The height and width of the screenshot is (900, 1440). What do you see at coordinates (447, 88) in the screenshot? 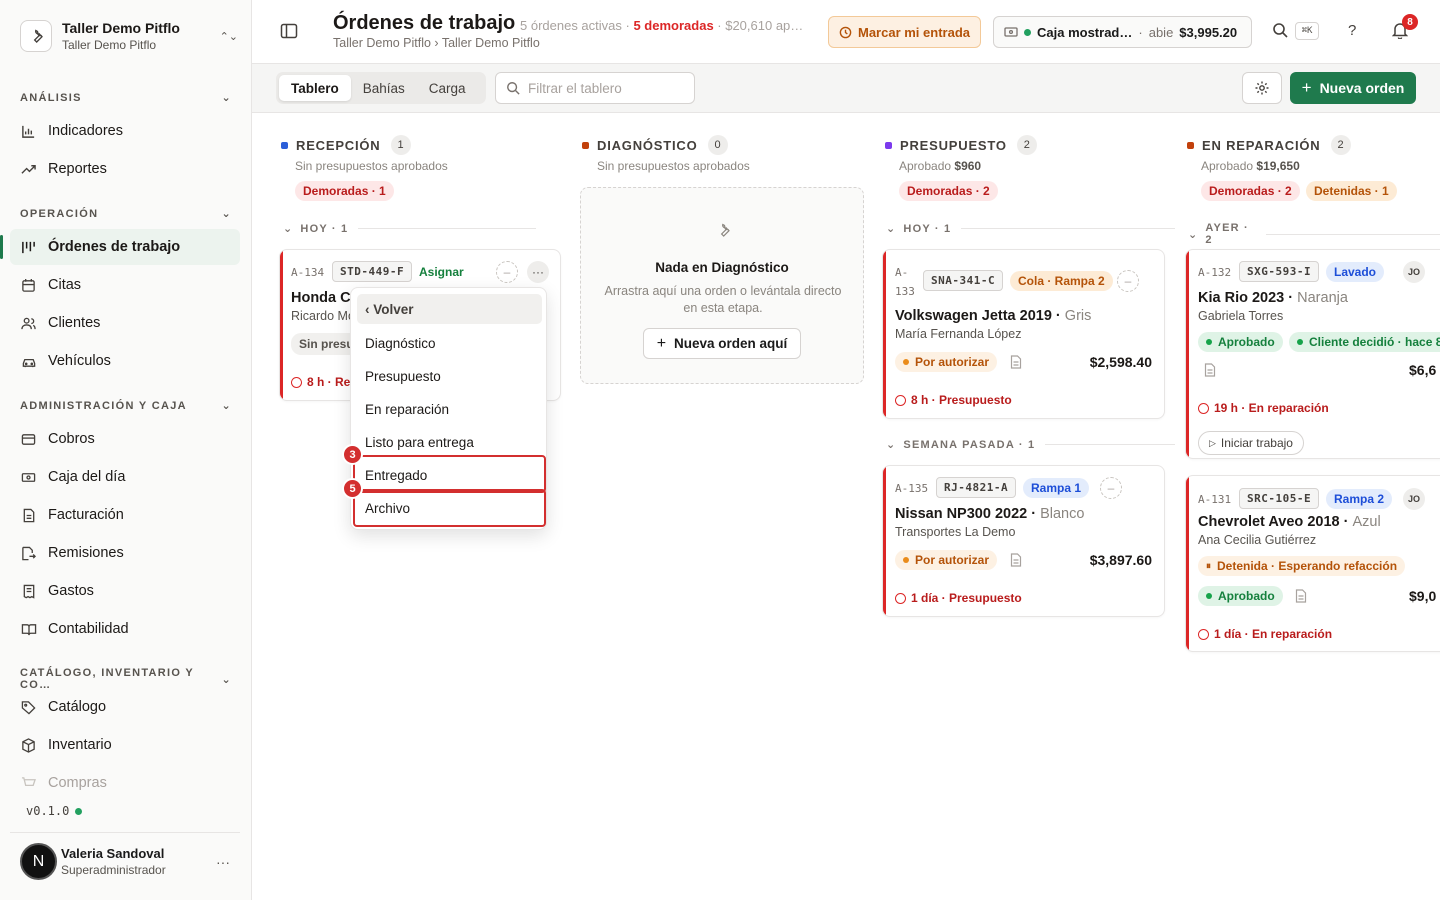
I see `tab-carga: Carga` at bounding box center [447, 88].